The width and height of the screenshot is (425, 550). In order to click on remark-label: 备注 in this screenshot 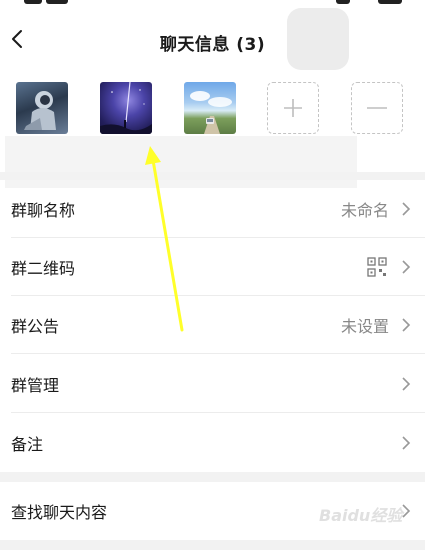, I will do `click(27, 444)`.